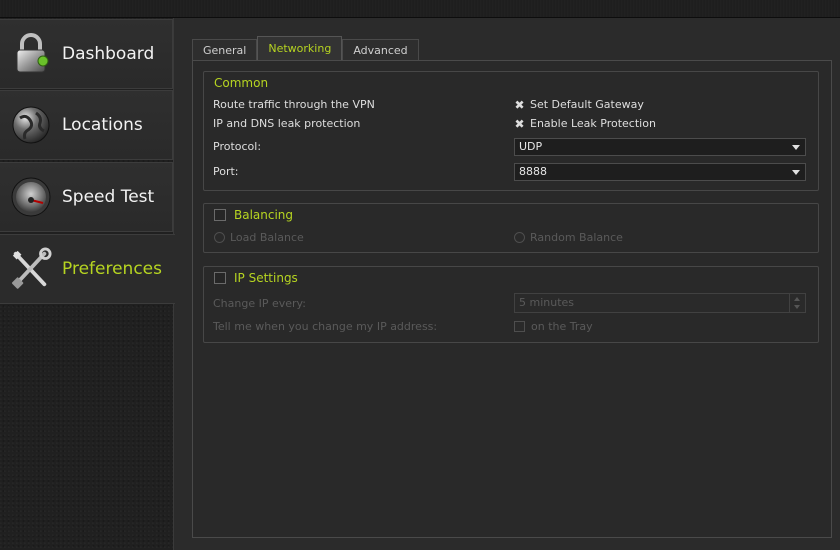 This screenshot has width=840, height=550. What do you see at coordinates (420, 9) in the screenshot?
I see `title-bar` at bounding box center [420, 9].